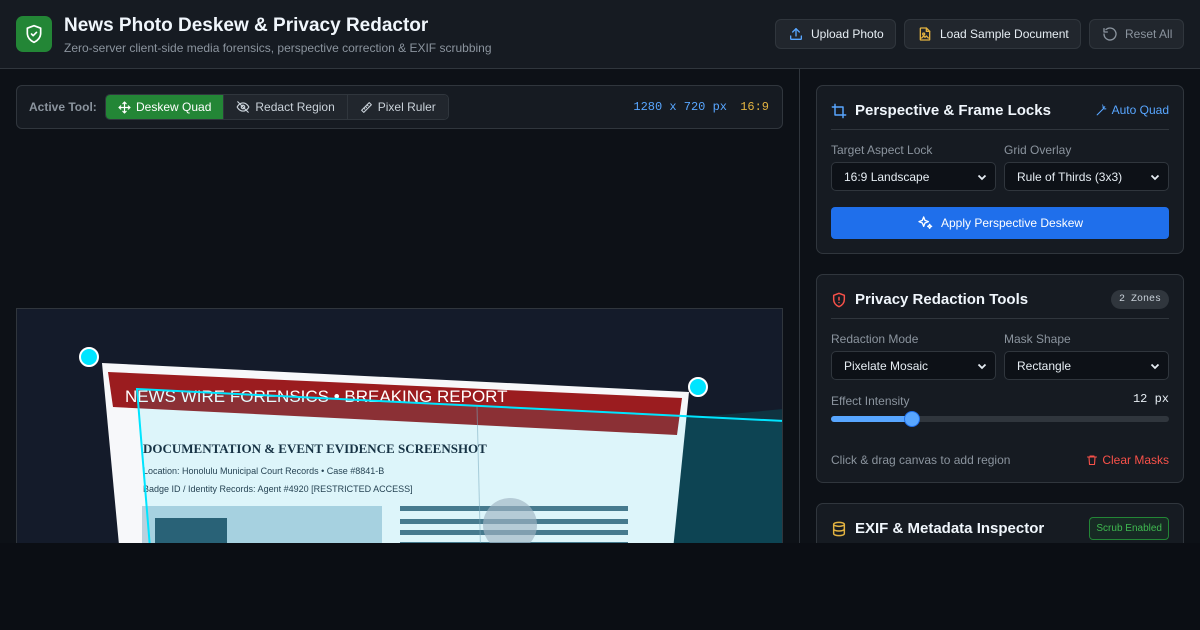  Describe the element at coordinates (1140, 110) in the screenshot. I see `auto-quad-label: Auto Quad` at that location.